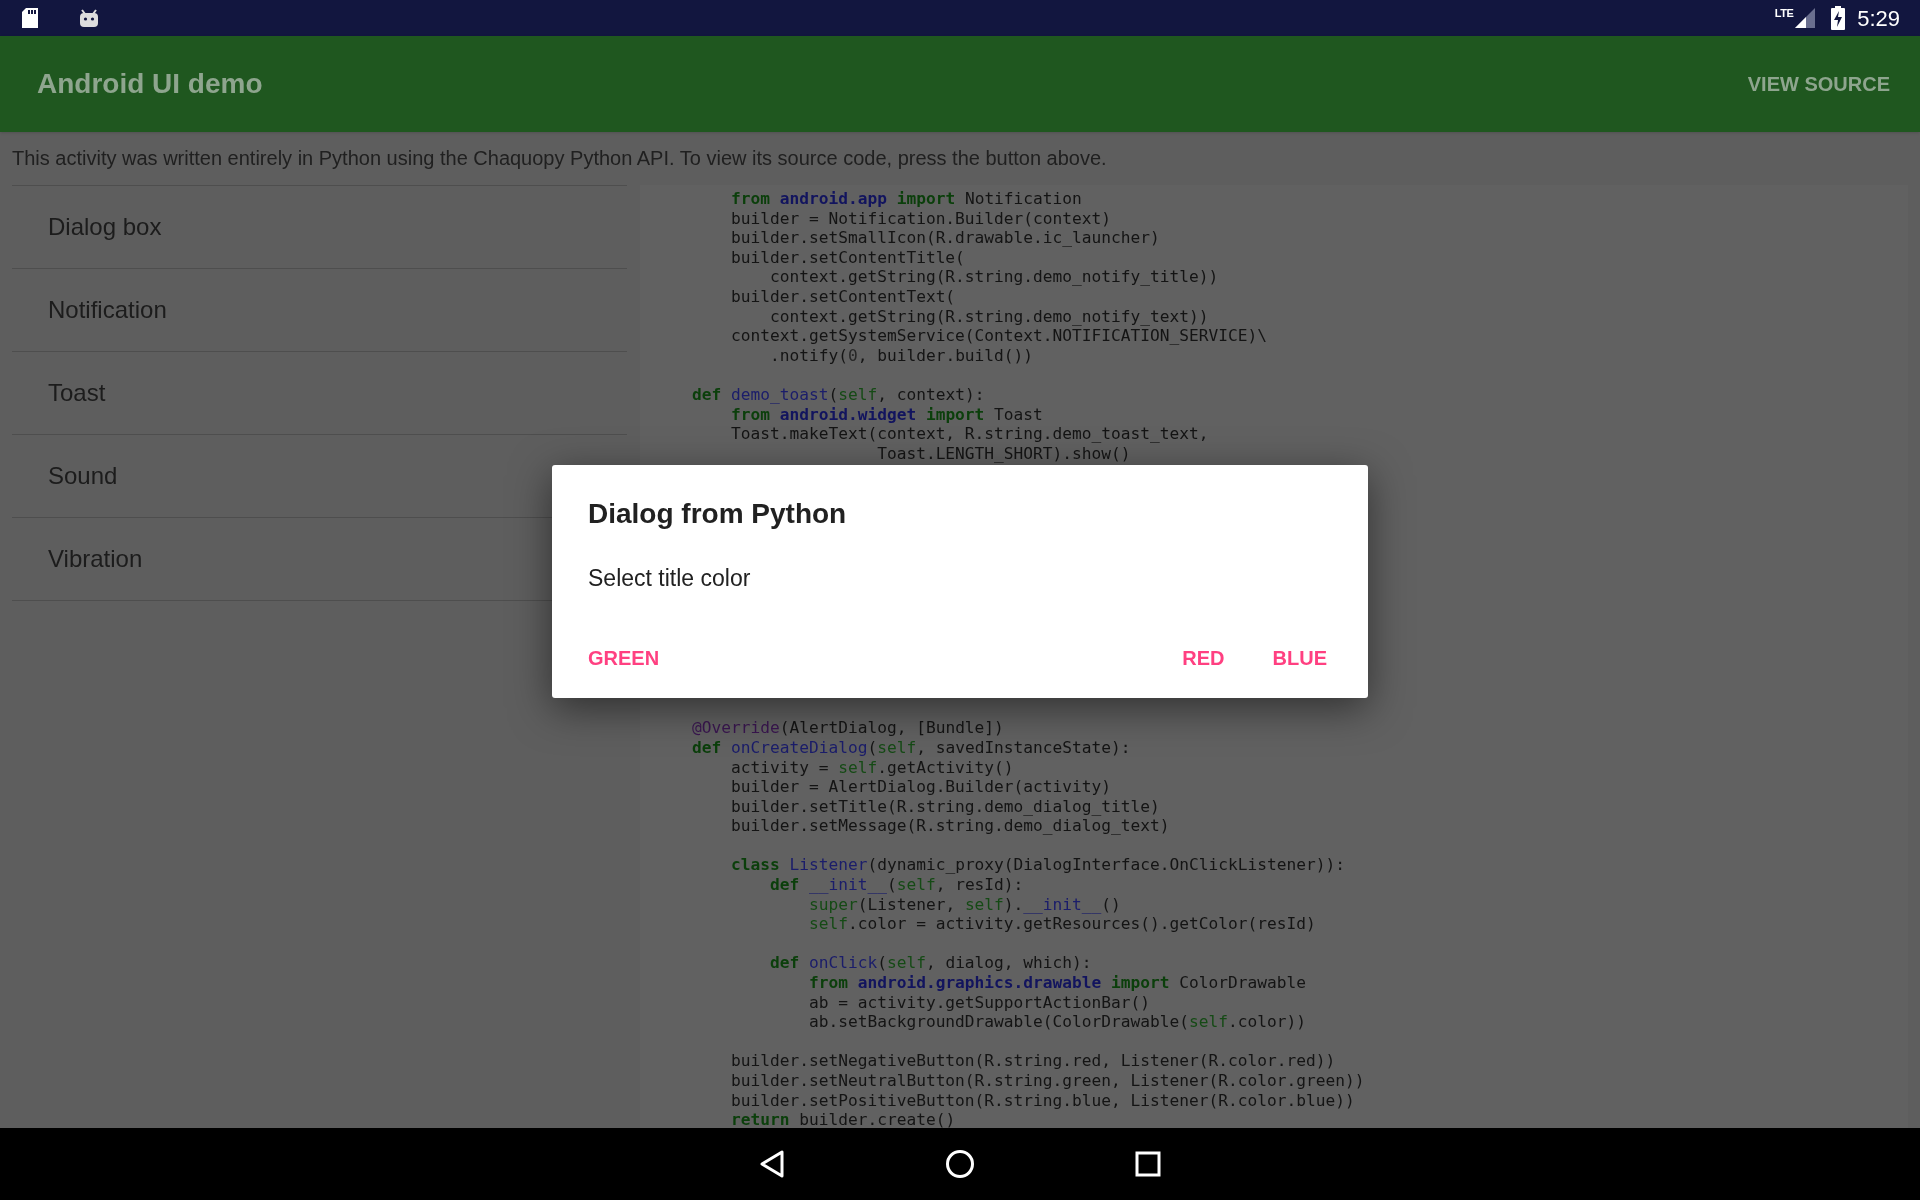 The image size is (1920, 1200). I want to click on code-line: def __init__(self, resId):, so click(896, 885).